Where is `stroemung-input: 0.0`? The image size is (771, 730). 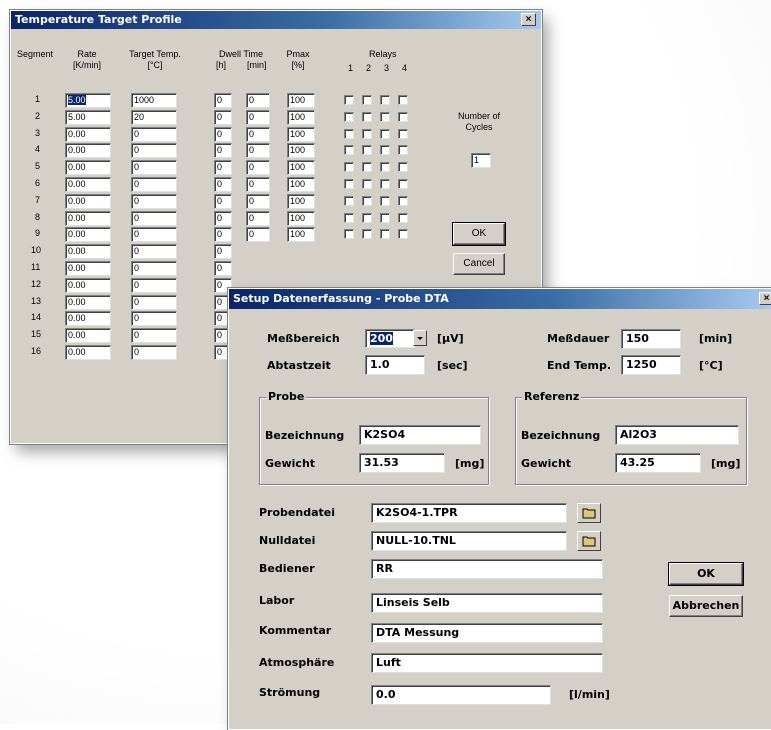
stroemung-input: 0.0 is located at coordinates (461, 695).